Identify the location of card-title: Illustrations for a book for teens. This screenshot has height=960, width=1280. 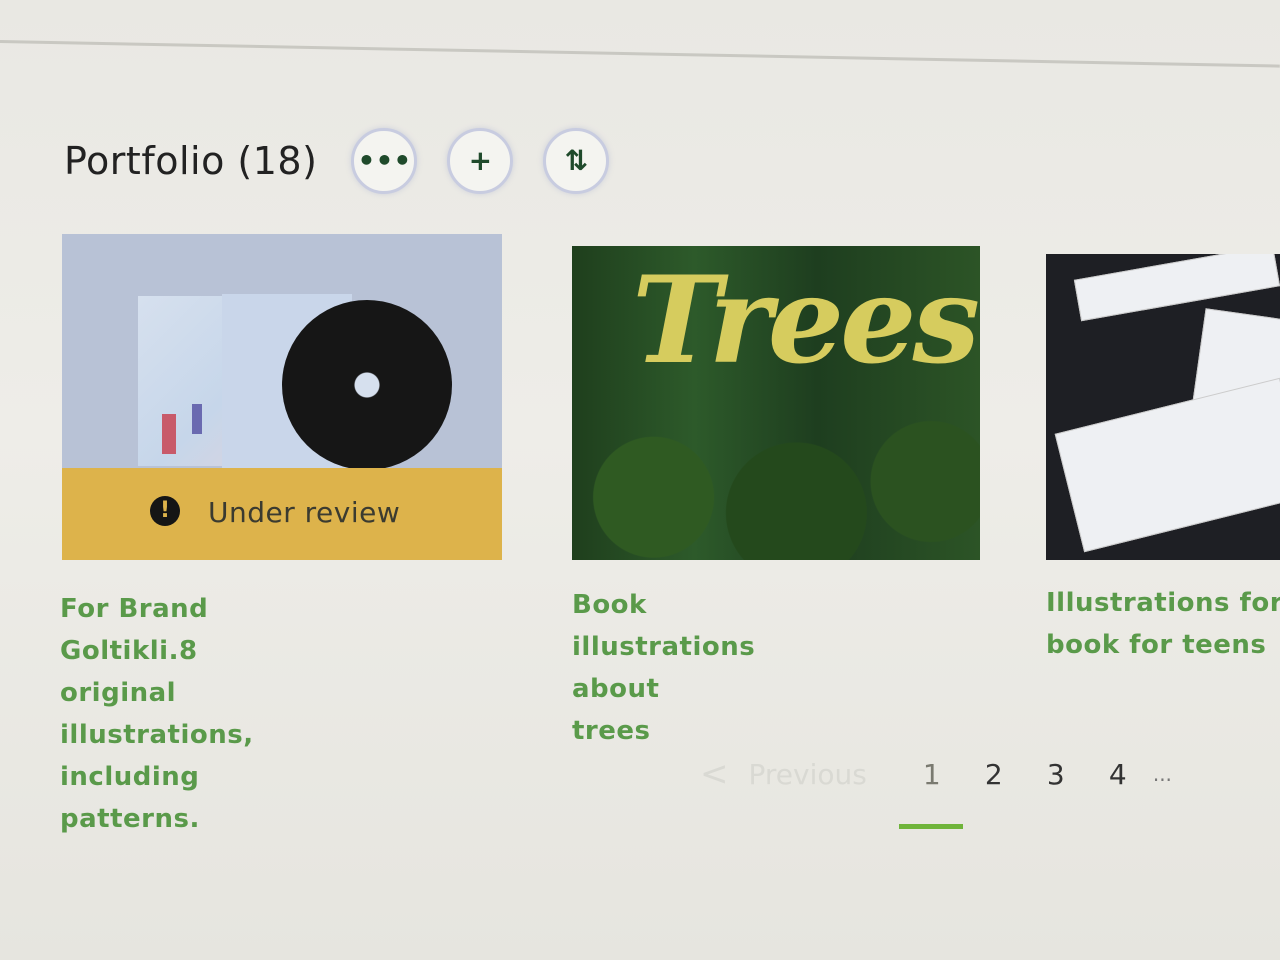
(1163, 624).